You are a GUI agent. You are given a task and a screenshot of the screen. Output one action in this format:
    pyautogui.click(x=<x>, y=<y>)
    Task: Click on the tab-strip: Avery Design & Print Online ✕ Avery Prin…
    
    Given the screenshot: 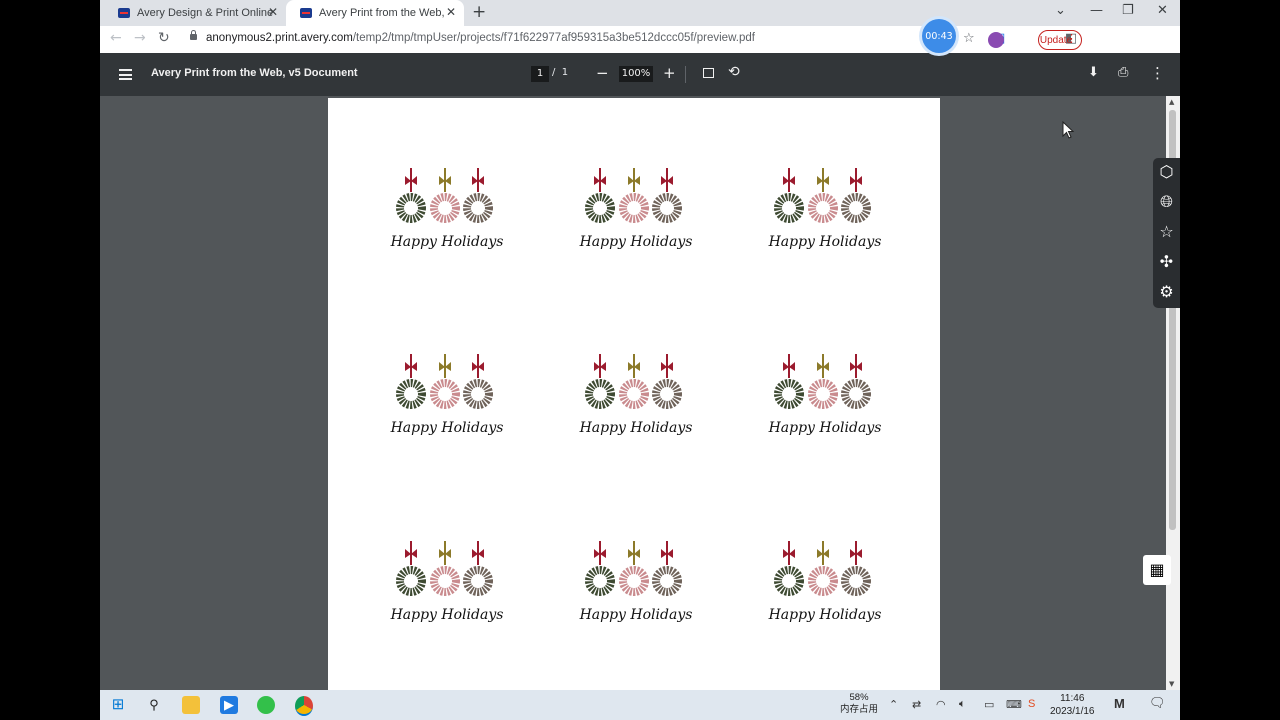 What is the action you would take?
    pyautogui.click(x=640, y=13)
    